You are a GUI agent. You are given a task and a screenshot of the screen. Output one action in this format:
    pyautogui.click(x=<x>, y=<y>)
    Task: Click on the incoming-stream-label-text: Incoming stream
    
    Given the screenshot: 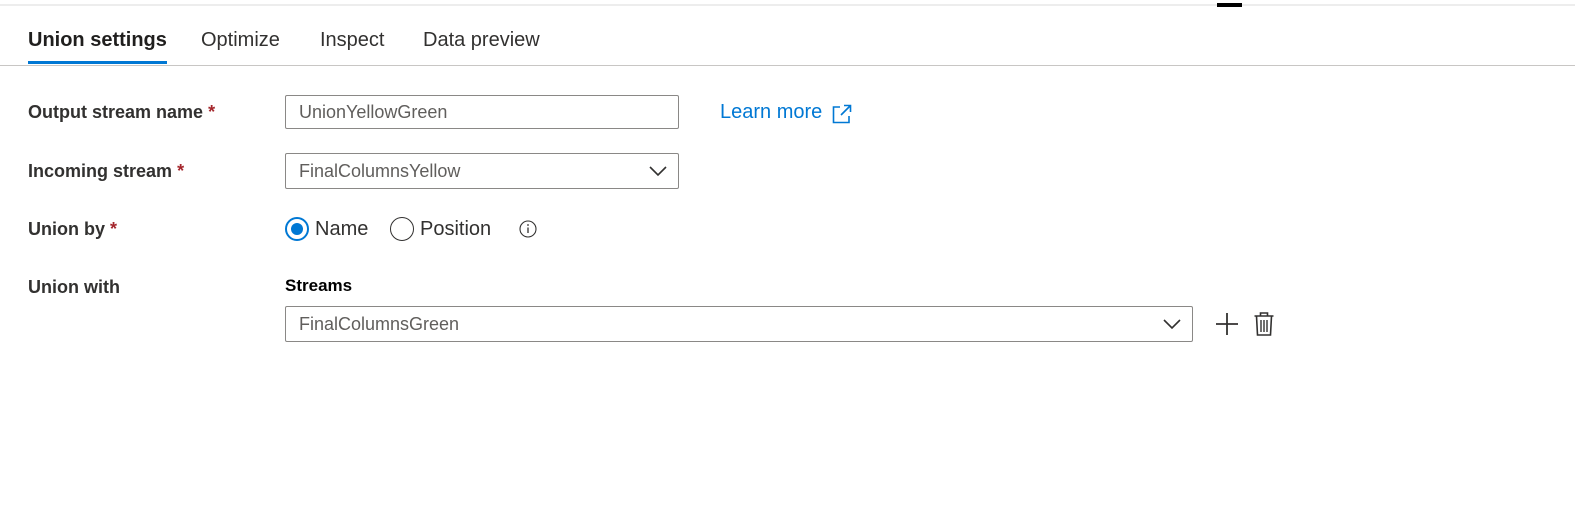 What is the action you would take?
    pyautogui.click(x=100, y=171)
    